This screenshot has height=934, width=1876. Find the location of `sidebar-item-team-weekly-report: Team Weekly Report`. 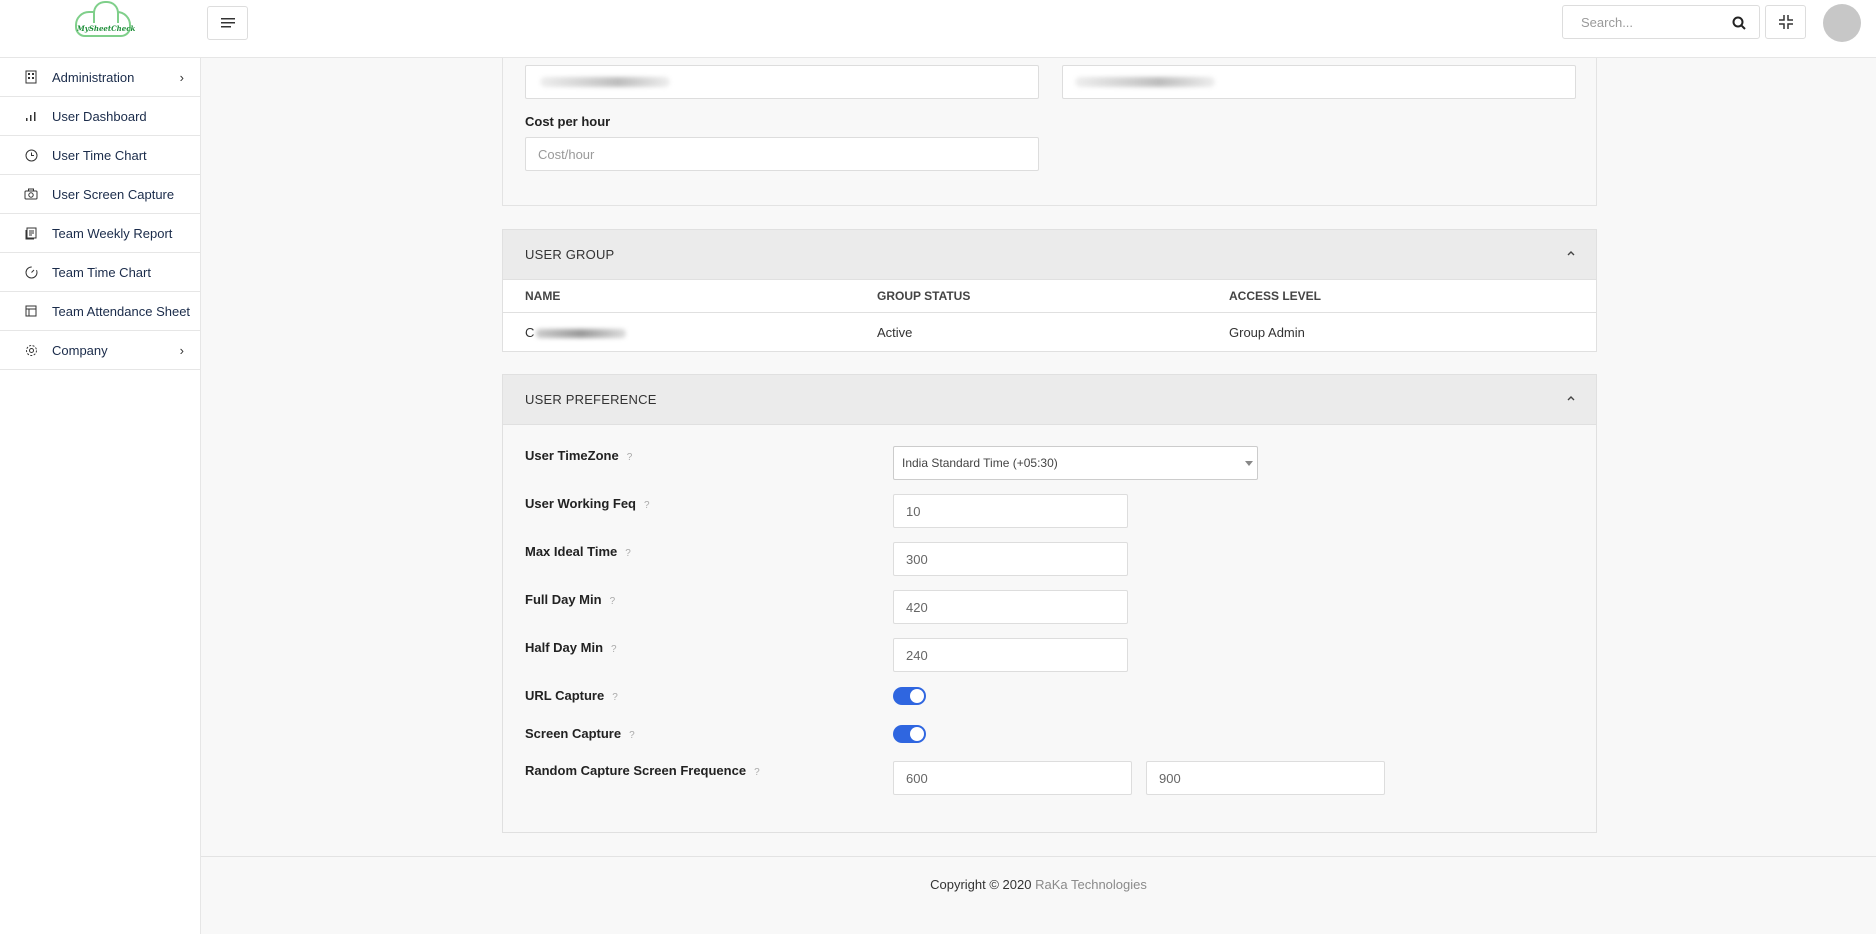

sidebar-item-team-weekly-report: Team Weekly Report is located at coordinates (100, 233).